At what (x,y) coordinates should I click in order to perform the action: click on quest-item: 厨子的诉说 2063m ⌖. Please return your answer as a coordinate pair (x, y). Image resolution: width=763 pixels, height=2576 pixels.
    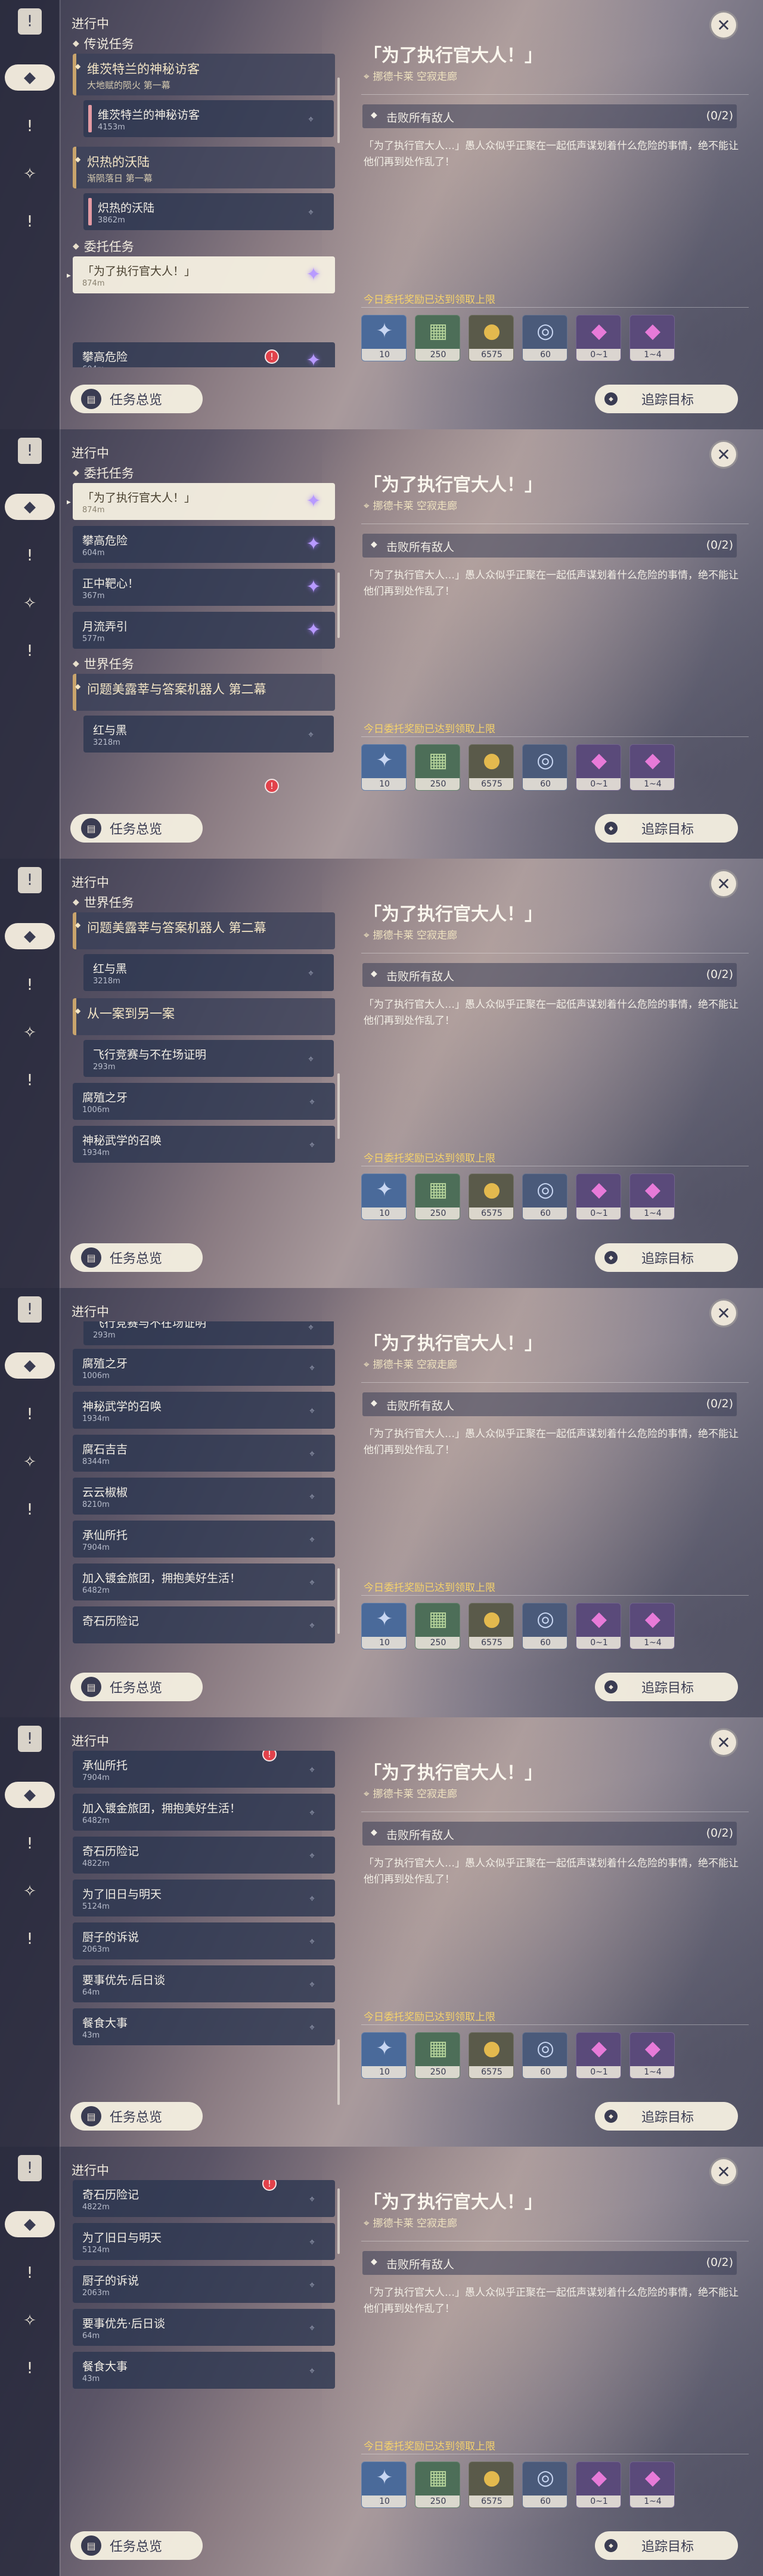
    Looking at the image, I should click on (204, 1940).